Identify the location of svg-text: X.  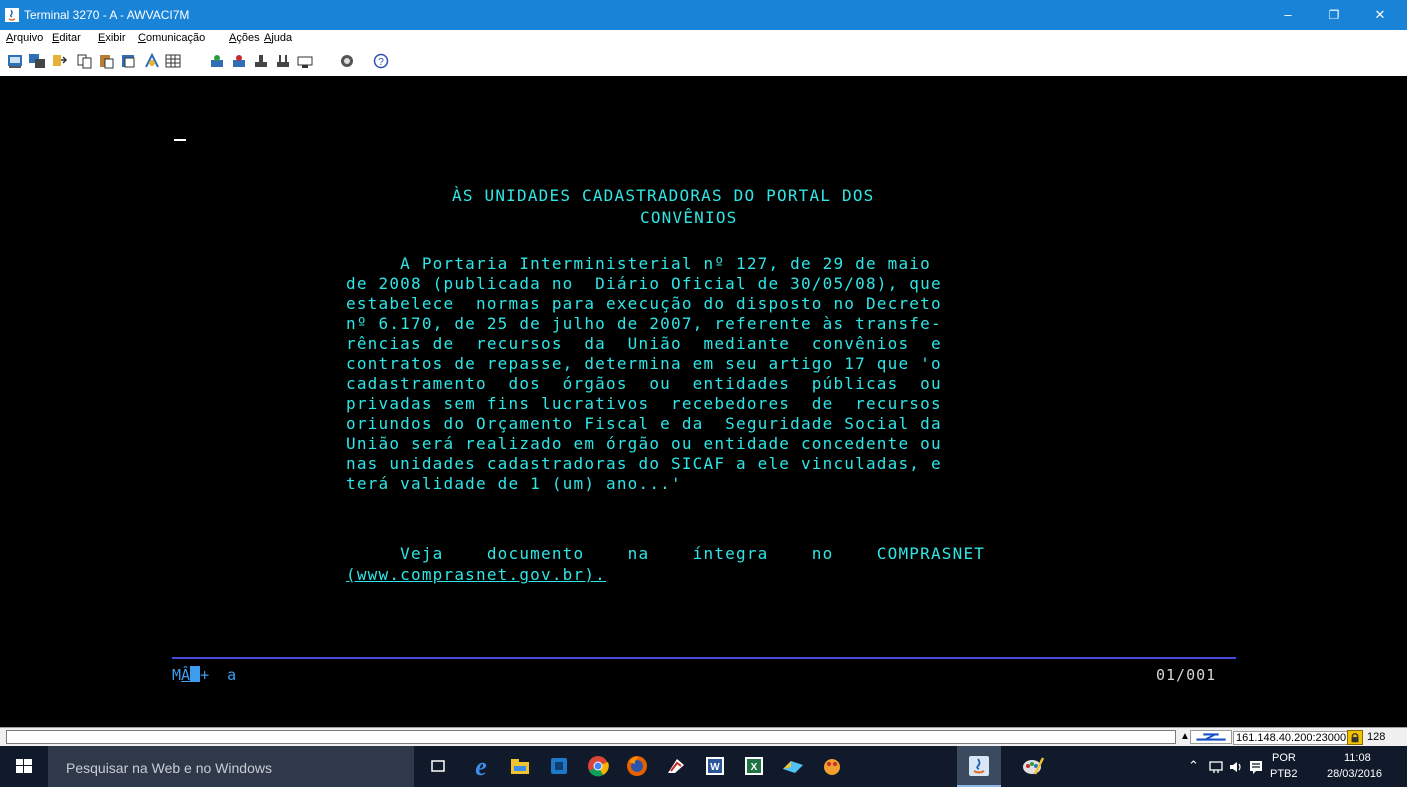
(754, 767).